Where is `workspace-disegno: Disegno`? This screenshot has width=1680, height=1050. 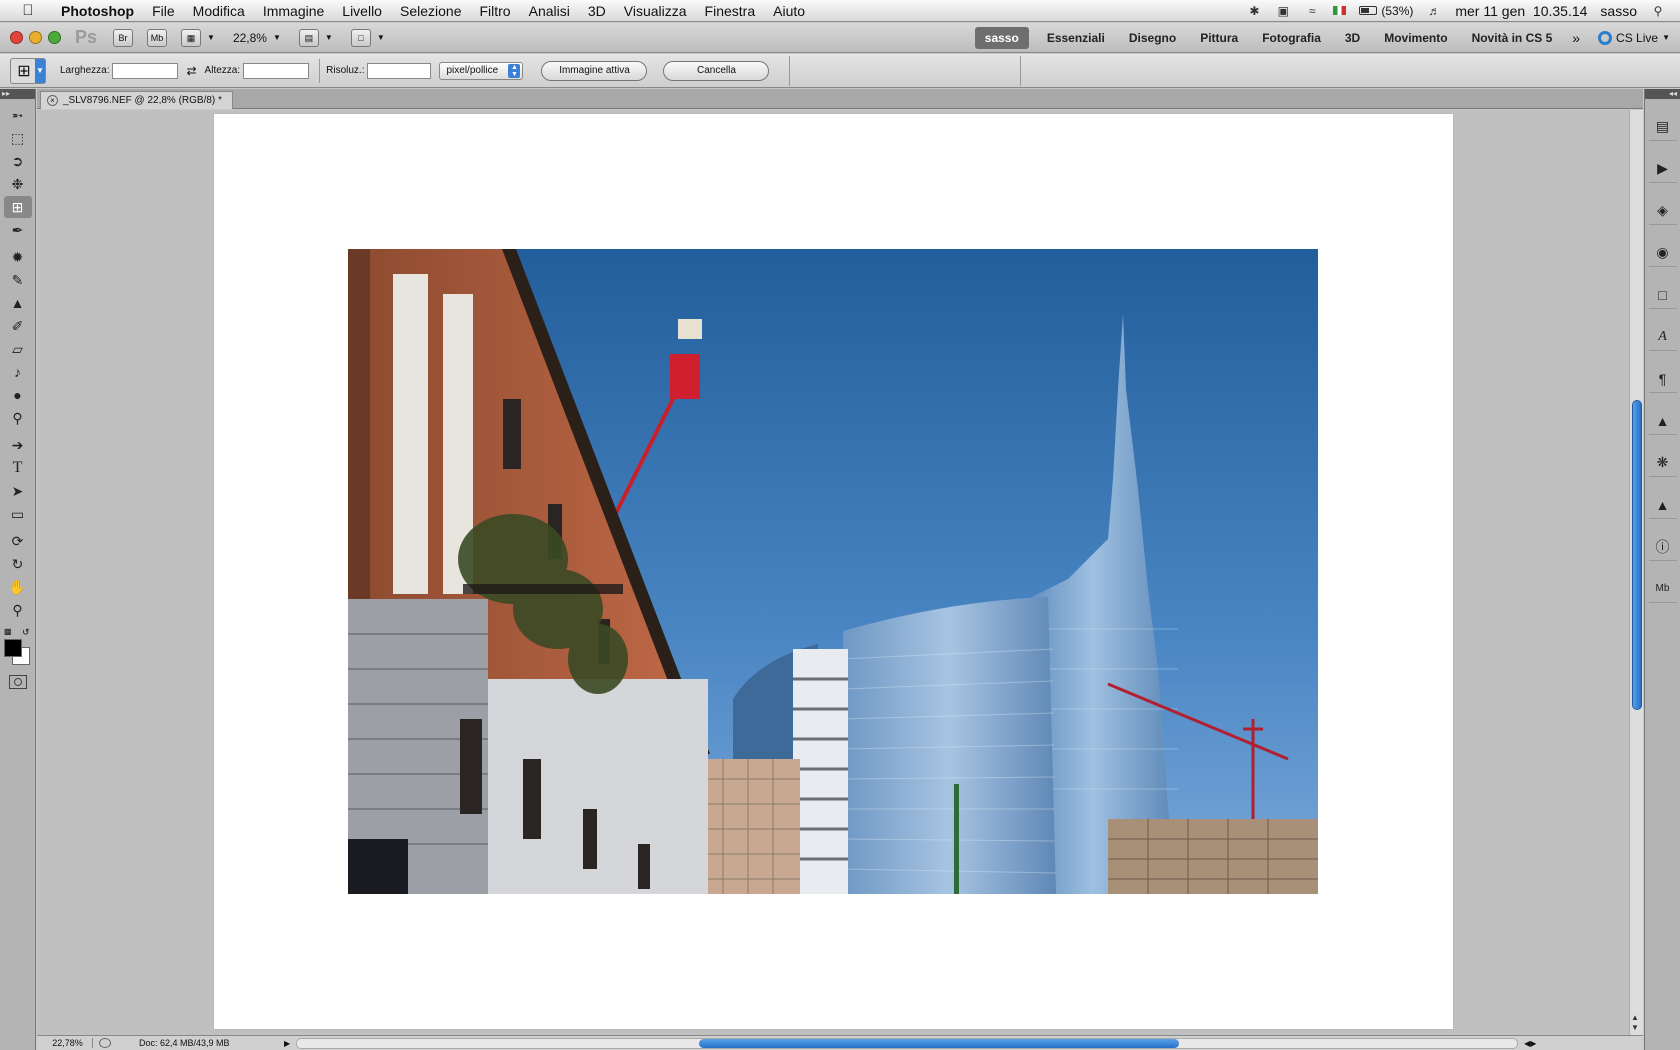
workspace-disegno: Disegno is located at coordinates (1152, 38).